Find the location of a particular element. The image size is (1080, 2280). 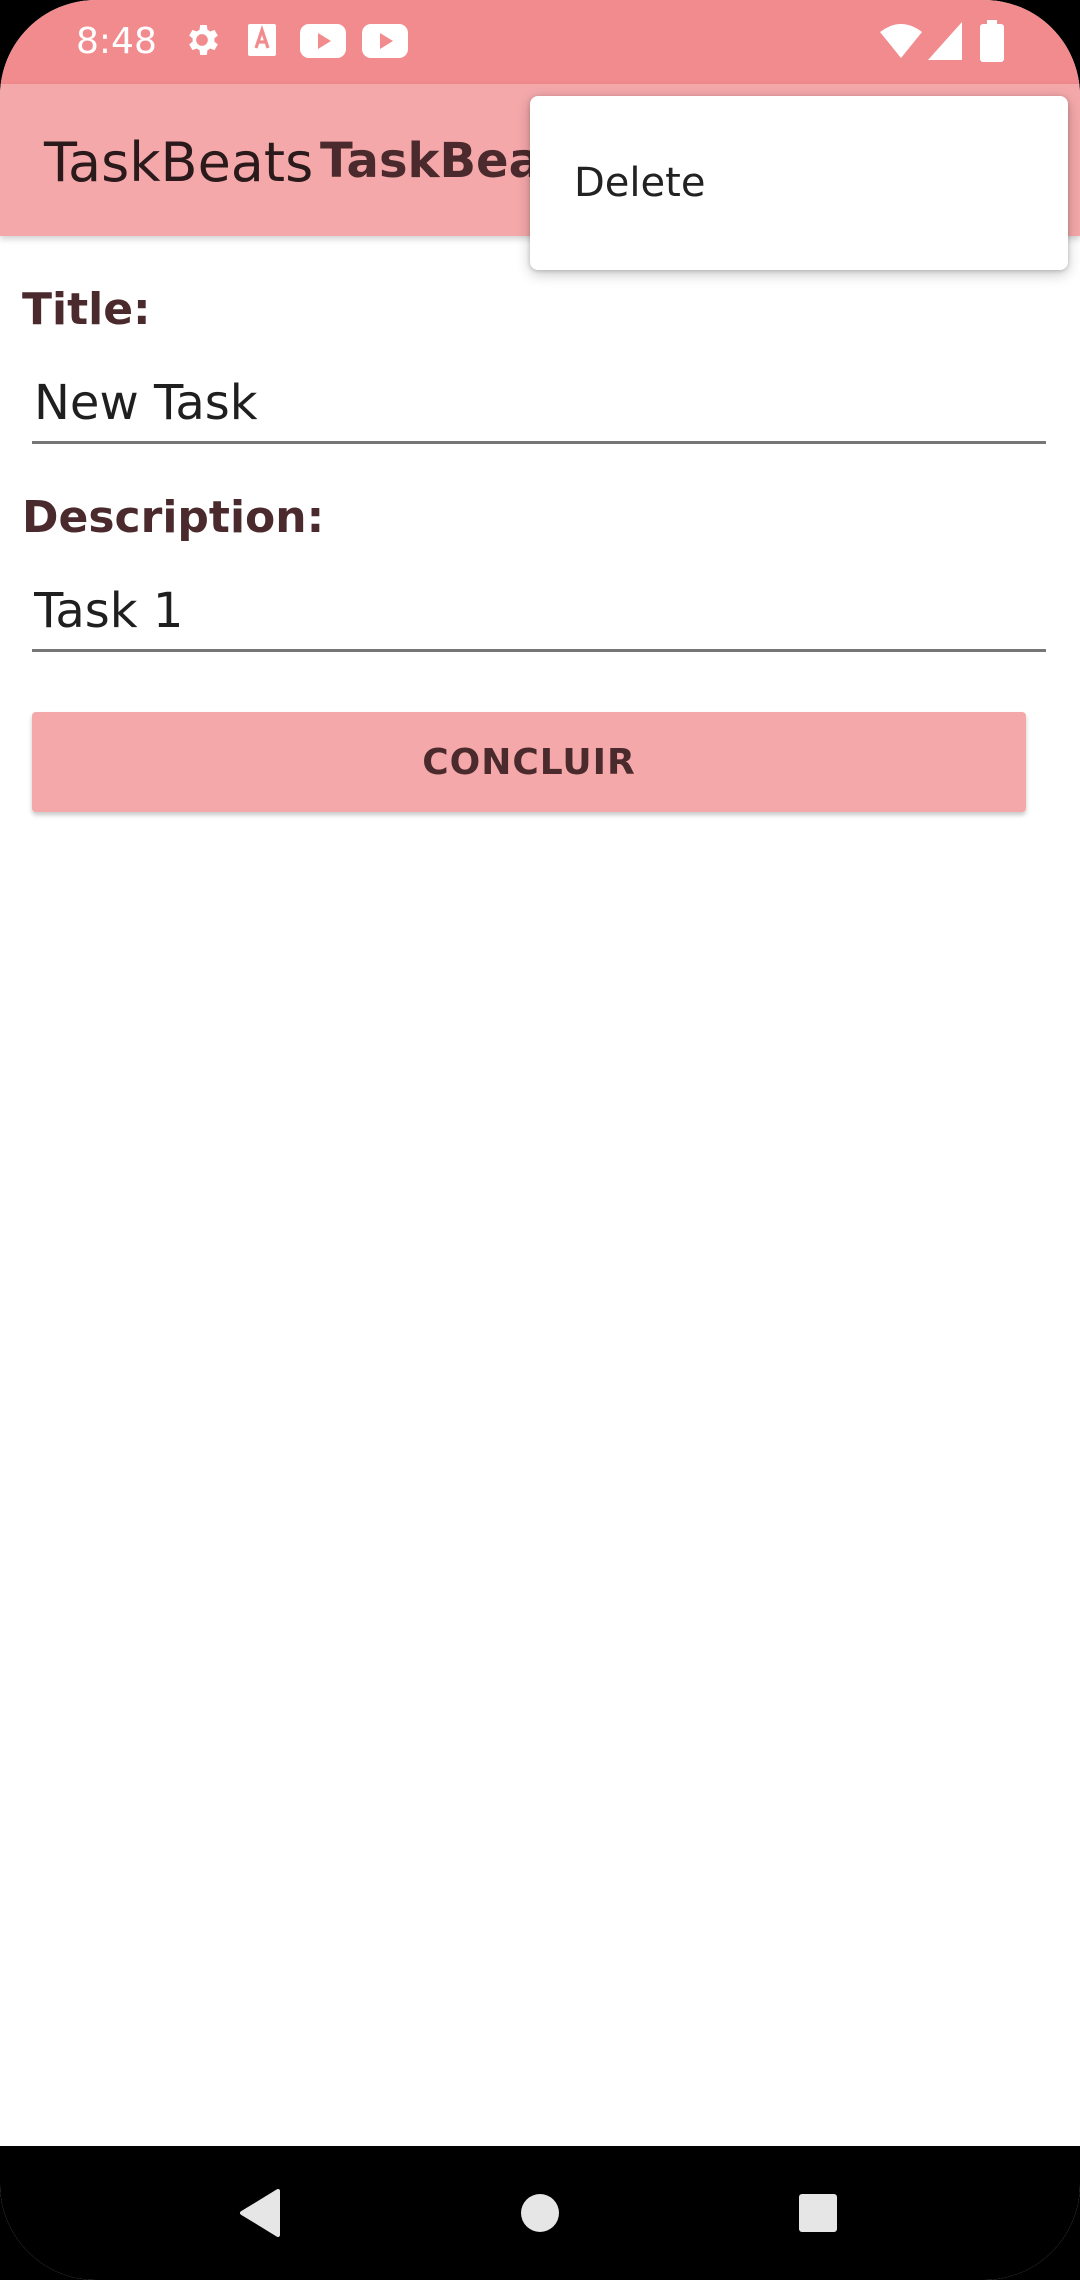

menu-item-label: Delete is located at coordinates (640, 183).